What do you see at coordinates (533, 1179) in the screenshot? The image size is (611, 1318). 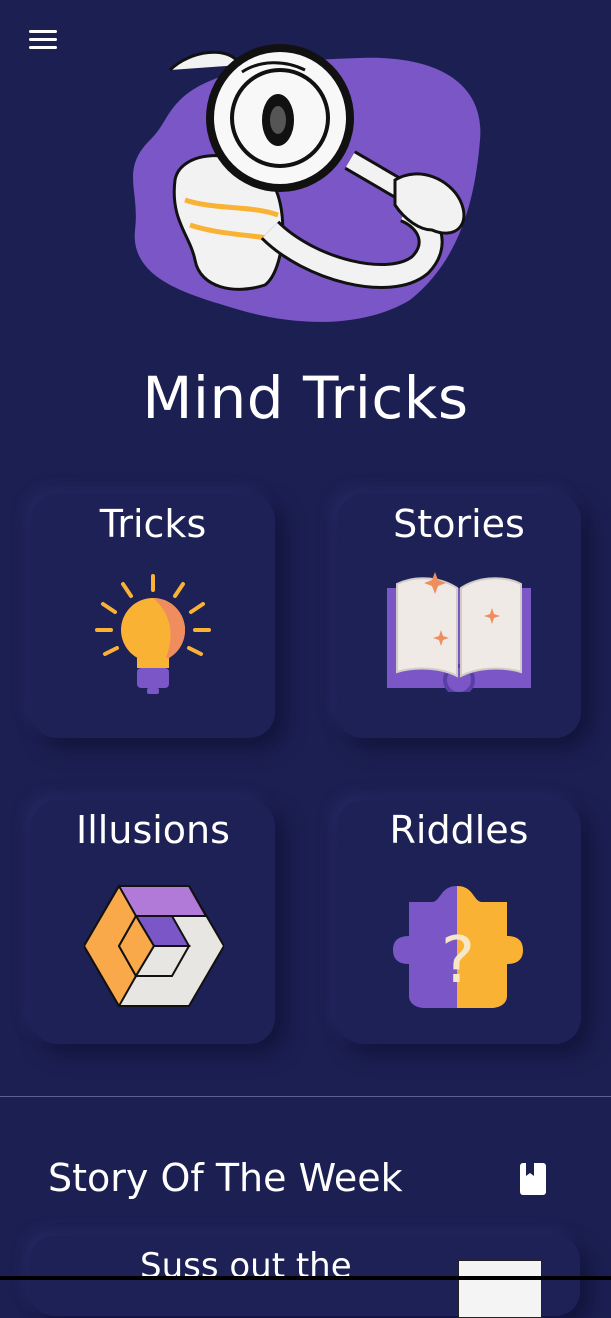 I see `book-icon` at bounding box center [533, 1179].